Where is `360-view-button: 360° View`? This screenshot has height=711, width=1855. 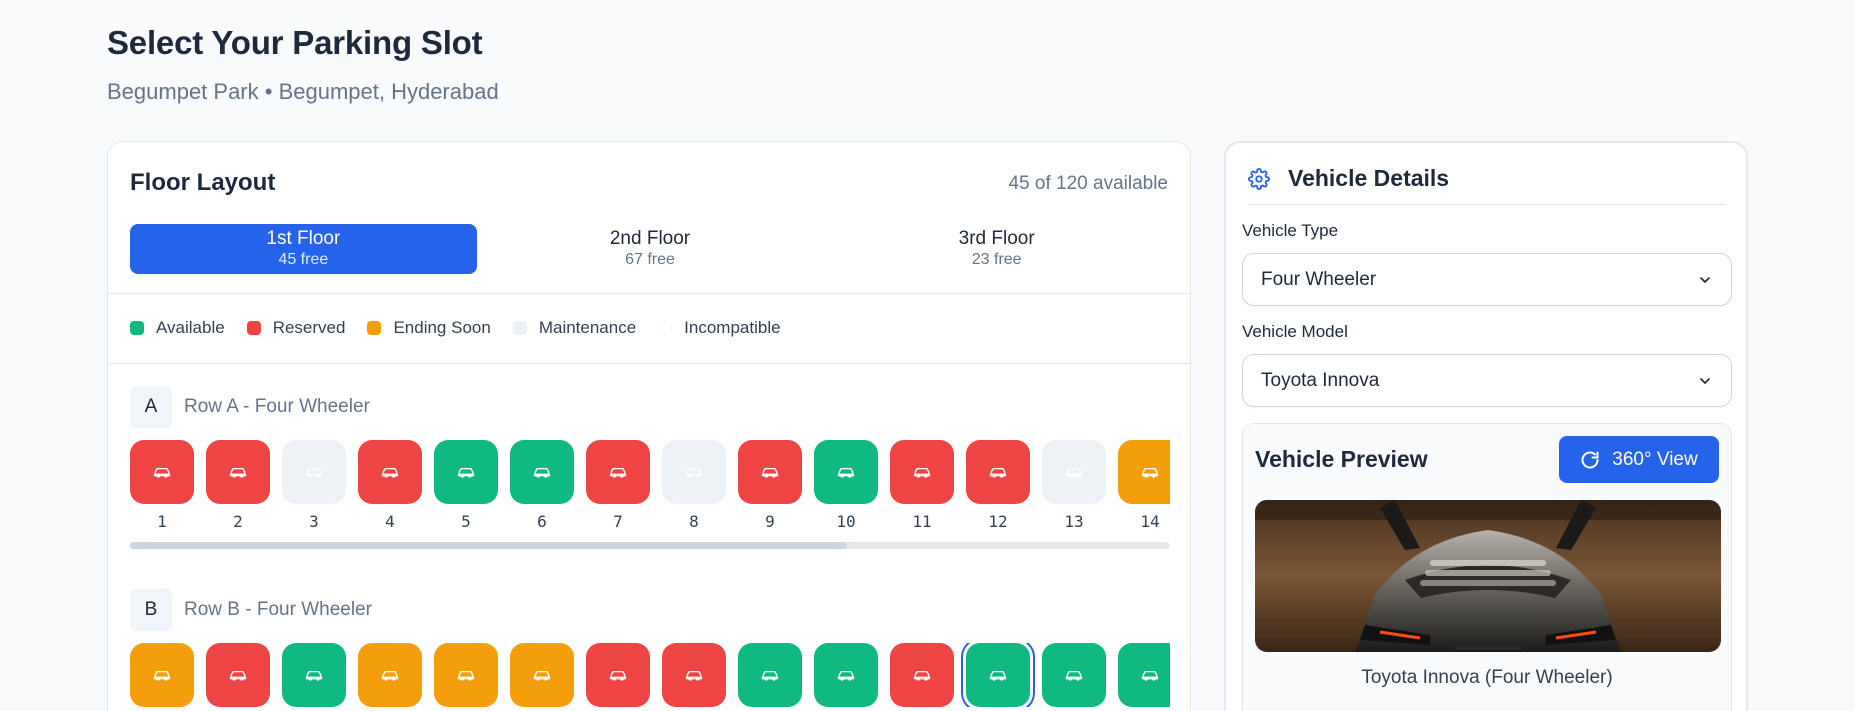 360-view-button: 360° View is located at coordinates (1639, 459).